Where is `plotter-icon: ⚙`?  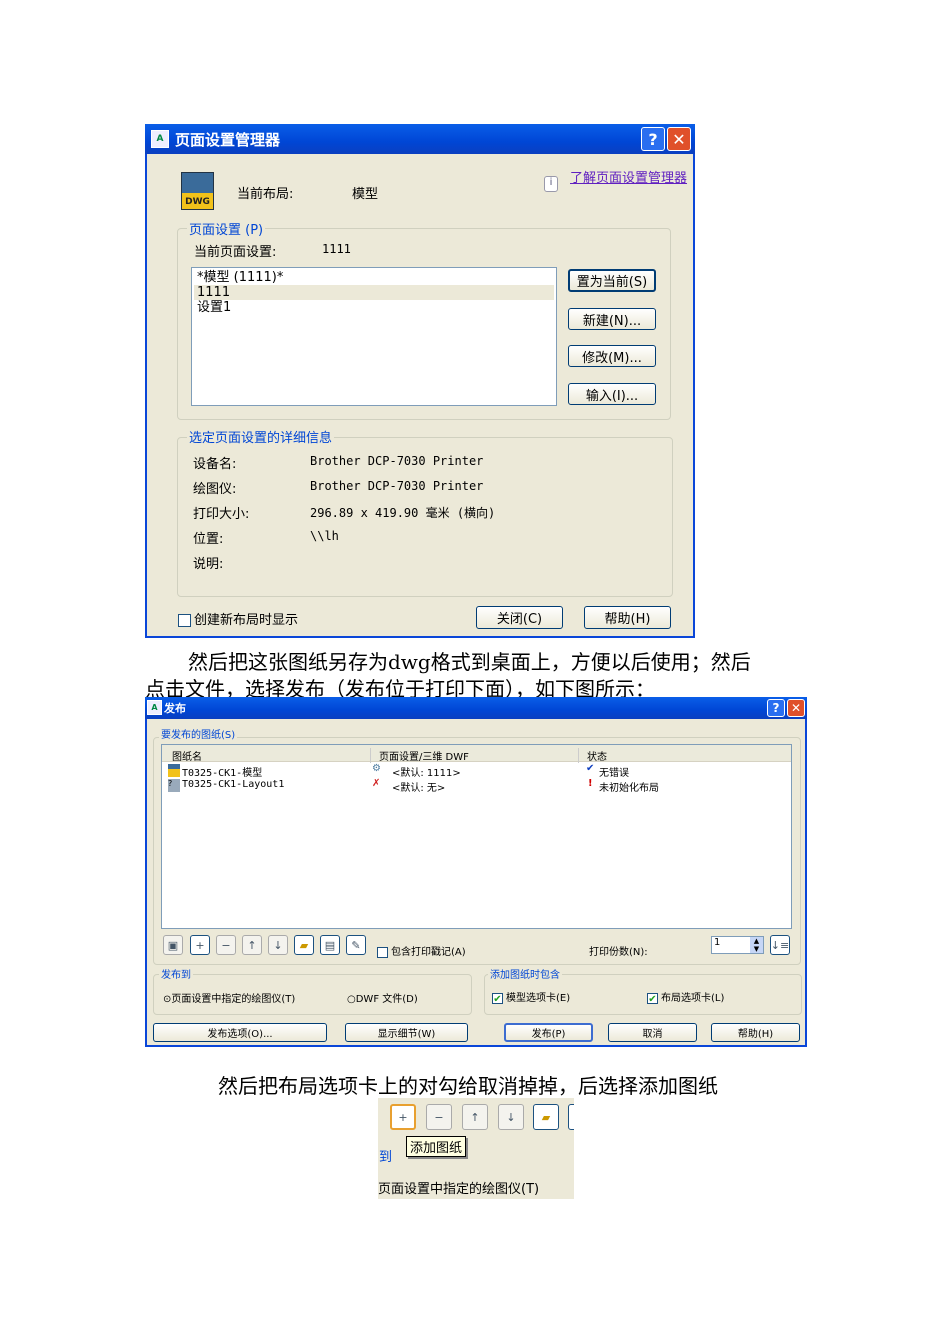 plotter-icon: ⚙ is located at coordinates (376, 768).